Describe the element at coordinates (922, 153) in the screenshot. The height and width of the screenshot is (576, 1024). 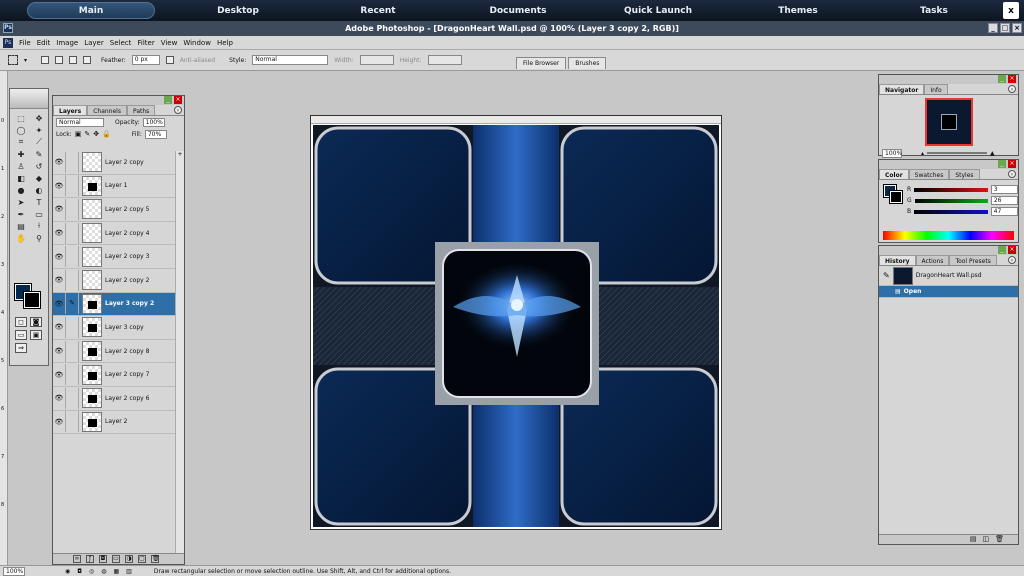
I see `zoom-out-icon: ▴` at that location.